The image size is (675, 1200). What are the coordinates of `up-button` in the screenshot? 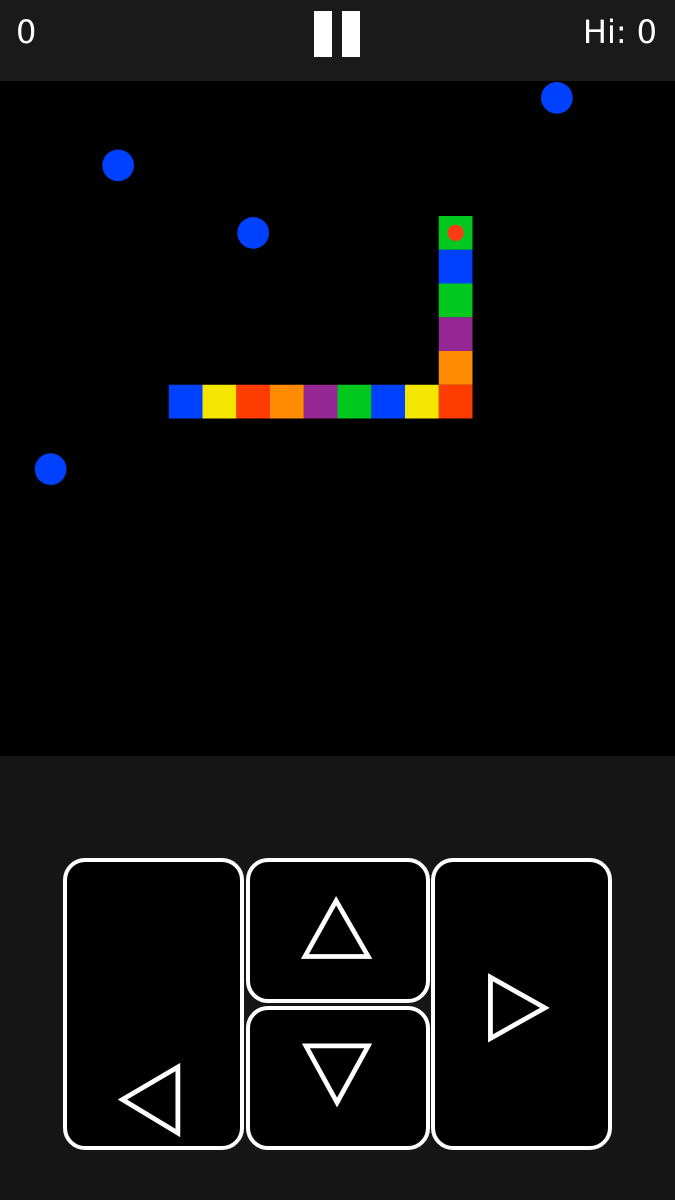 It's located at (338, 930).